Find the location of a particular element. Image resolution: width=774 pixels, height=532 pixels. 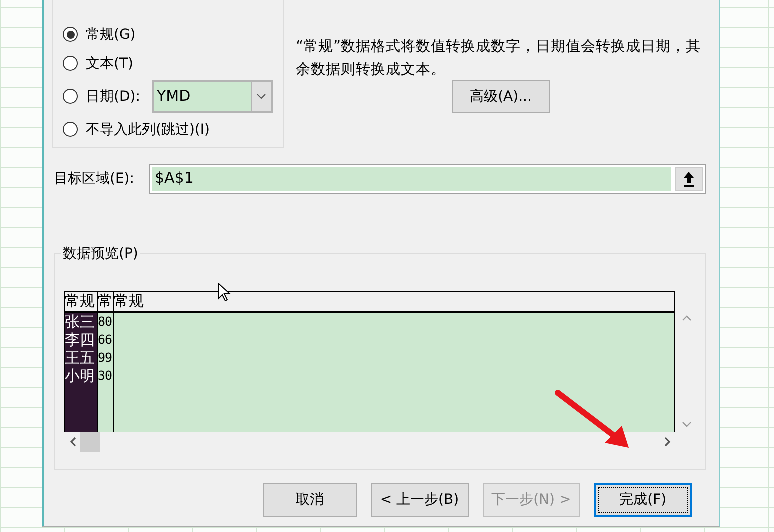

collapse-button is located at coordinates (689, 179).